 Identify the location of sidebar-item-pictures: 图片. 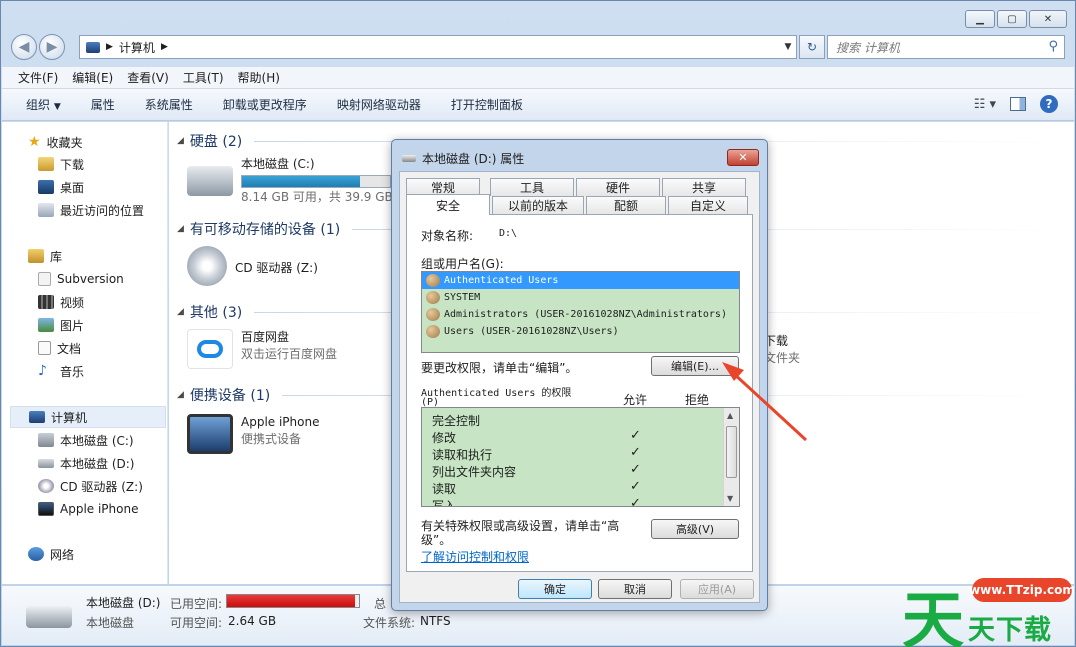
(61, 325).